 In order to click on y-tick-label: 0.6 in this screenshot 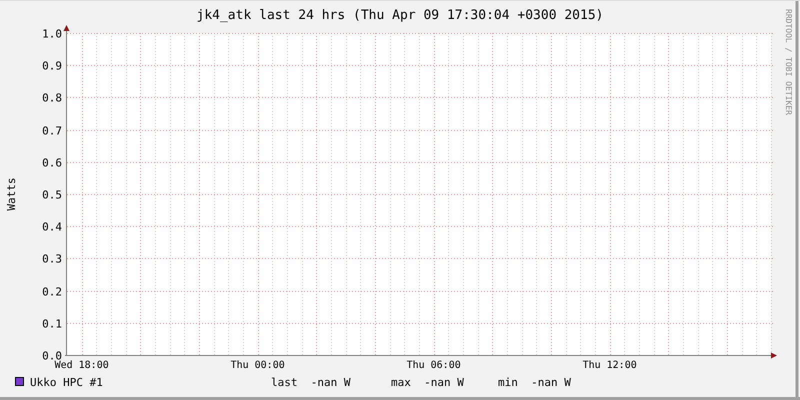, I will do `click(52, 163)`.